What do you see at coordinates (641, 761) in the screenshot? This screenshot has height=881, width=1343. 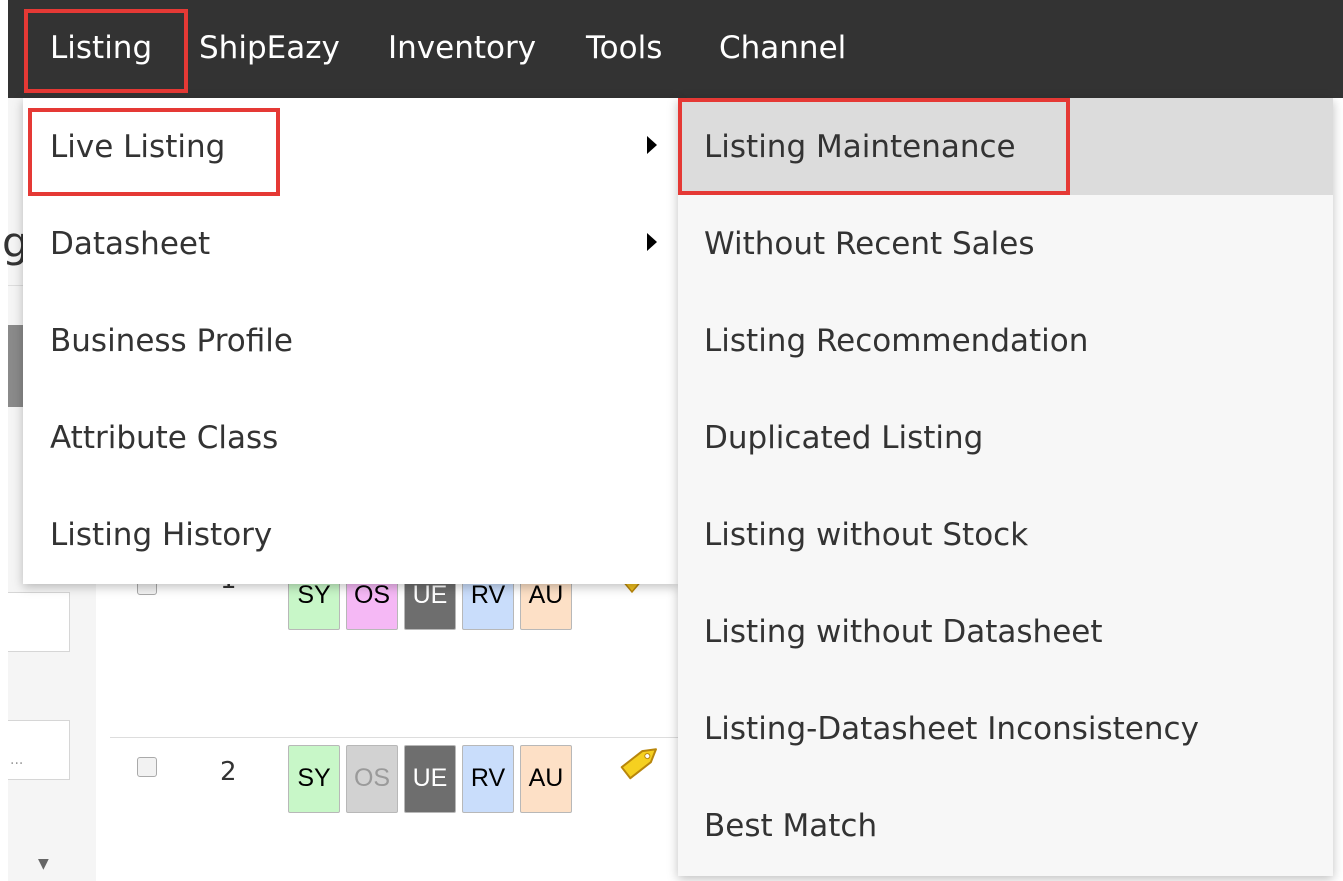 I see `tag-icon` at bounding box center [641, 761].